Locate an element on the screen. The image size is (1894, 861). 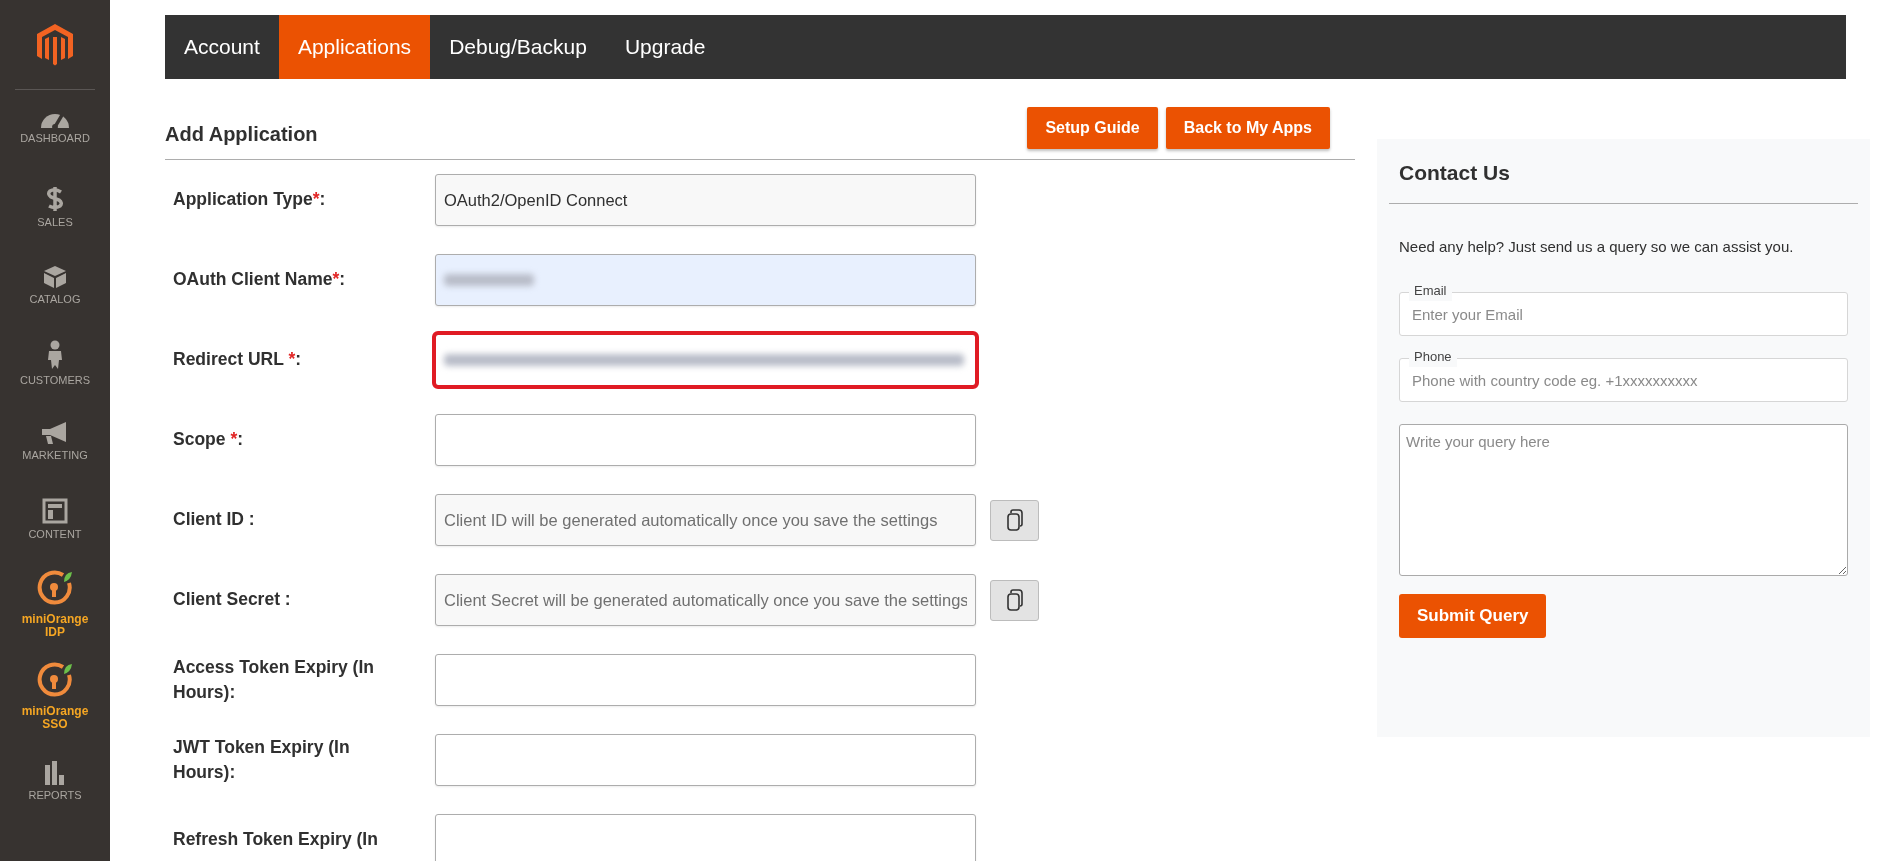
nav-tab: Upgrade is located at coordinates (665, 47).